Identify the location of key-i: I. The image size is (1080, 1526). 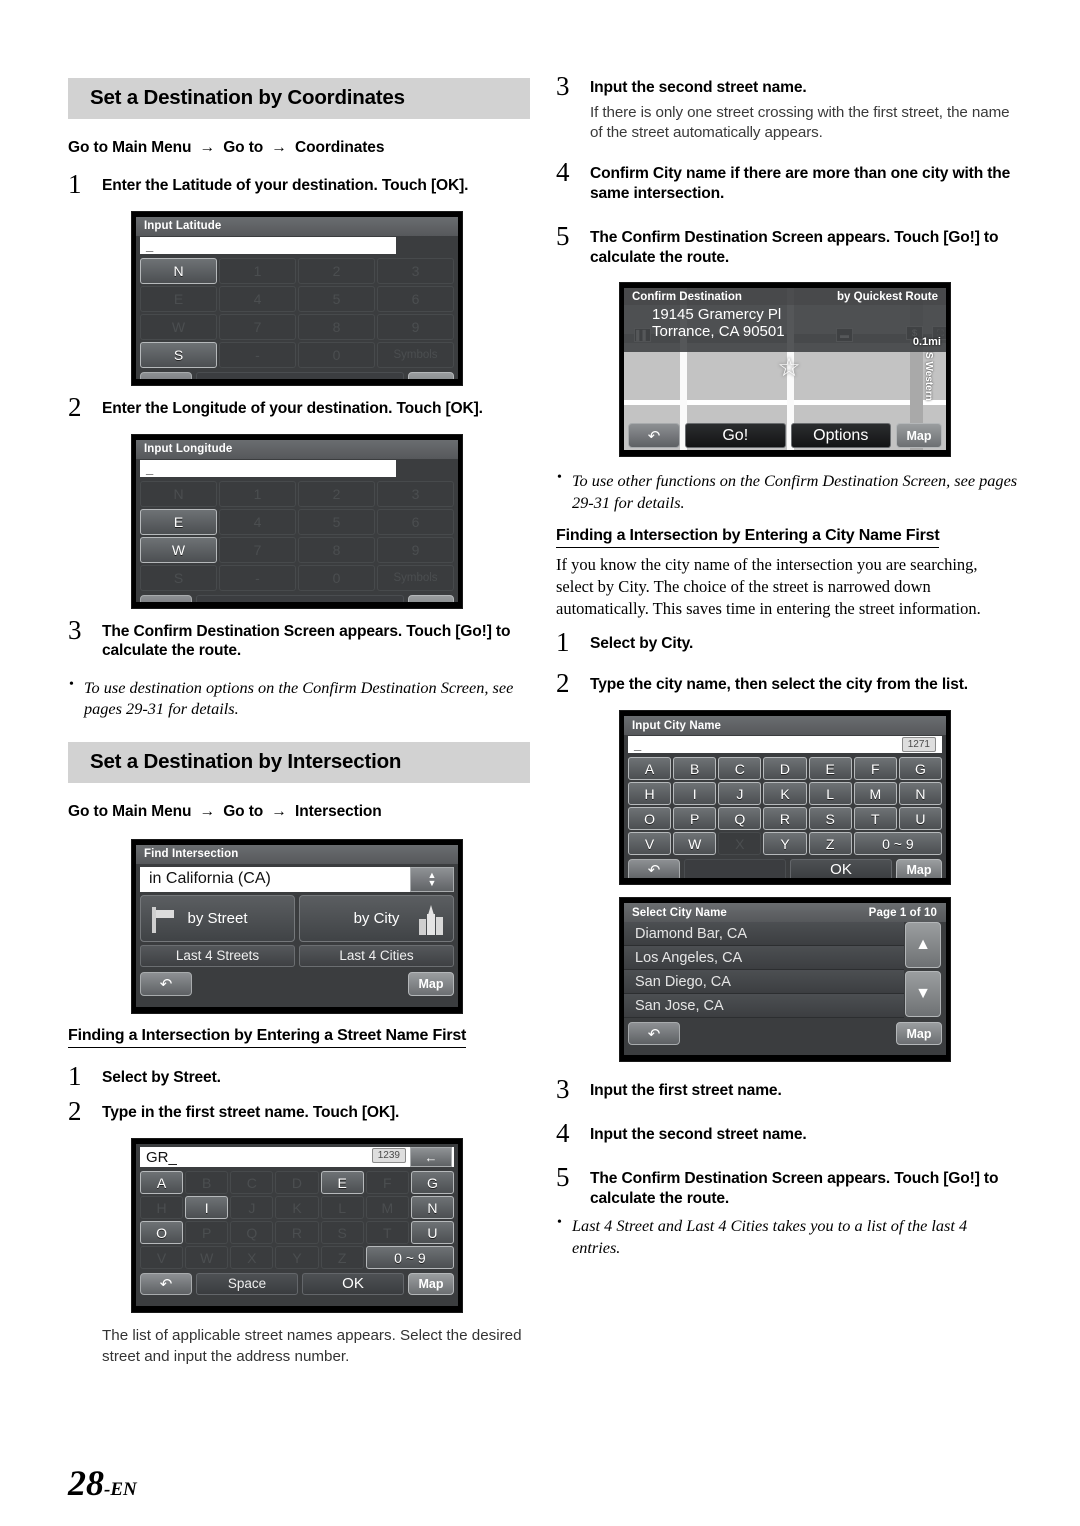
(207, 1208).